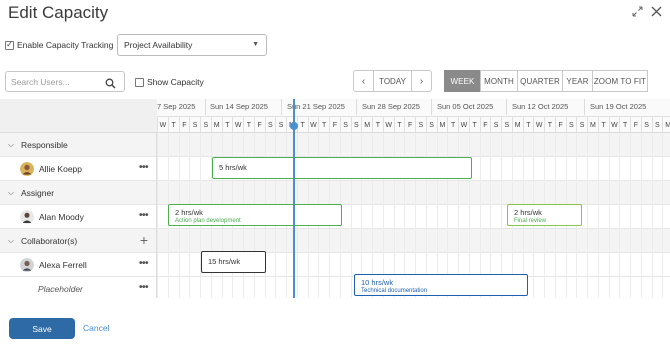  What do you see at coordinates (637, 12) in the screenshot?
I see `expand-icon` at bounding box center [637, 12].